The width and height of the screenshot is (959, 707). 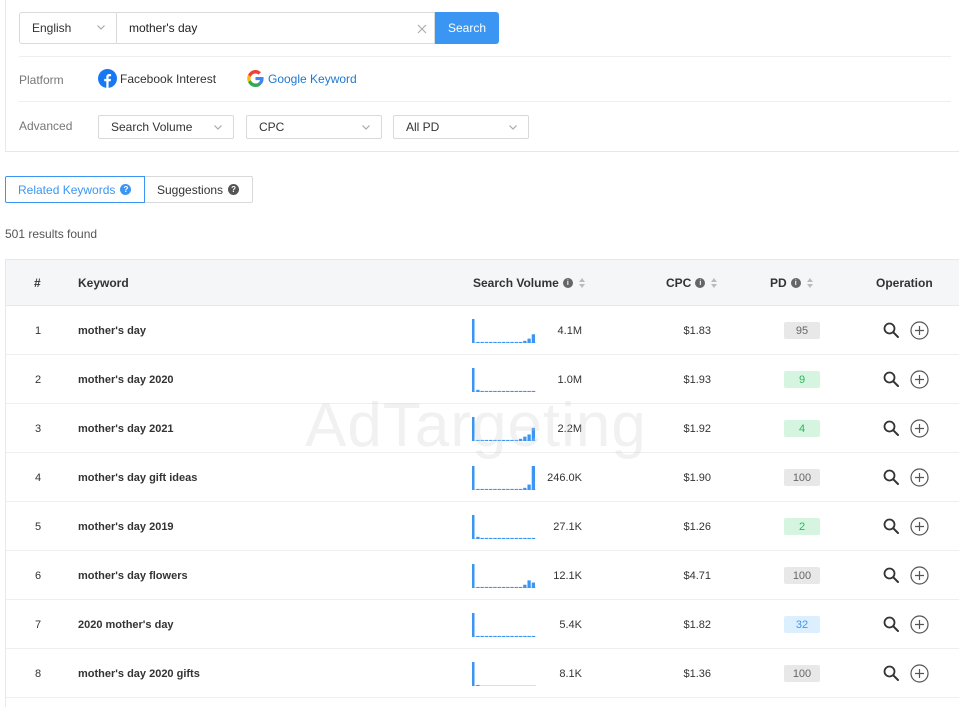 What do you see at coordinates (792, 283) in the screenshot?
I see `col-pd: PD i` at bounding box center [792, 283].